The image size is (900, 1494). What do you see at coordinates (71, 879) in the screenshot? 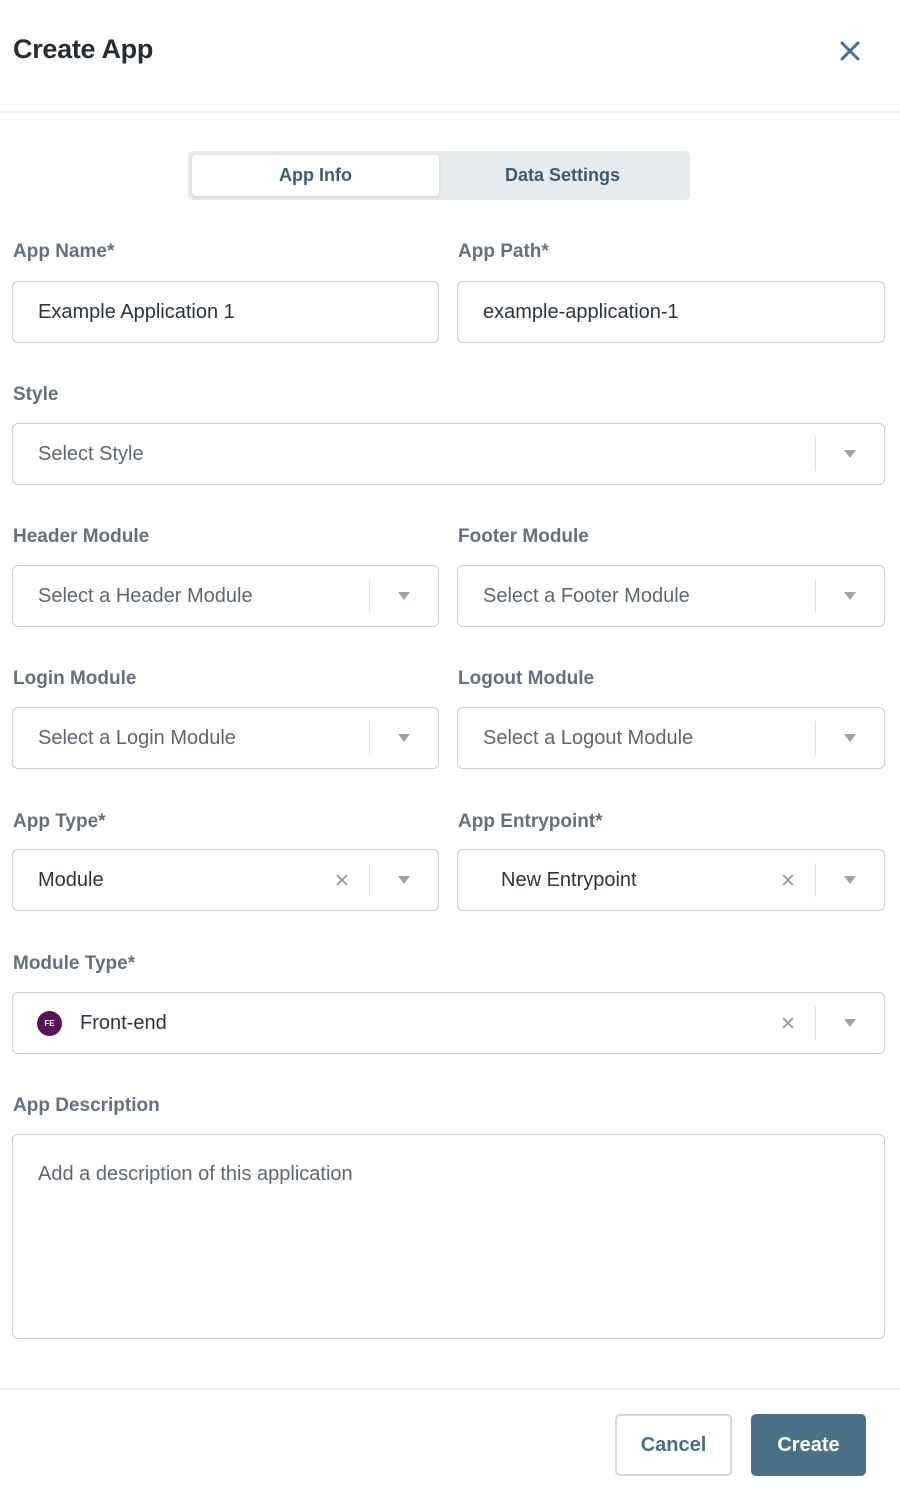
I see `app-type-value: Module` at bounding box center [71, 879].